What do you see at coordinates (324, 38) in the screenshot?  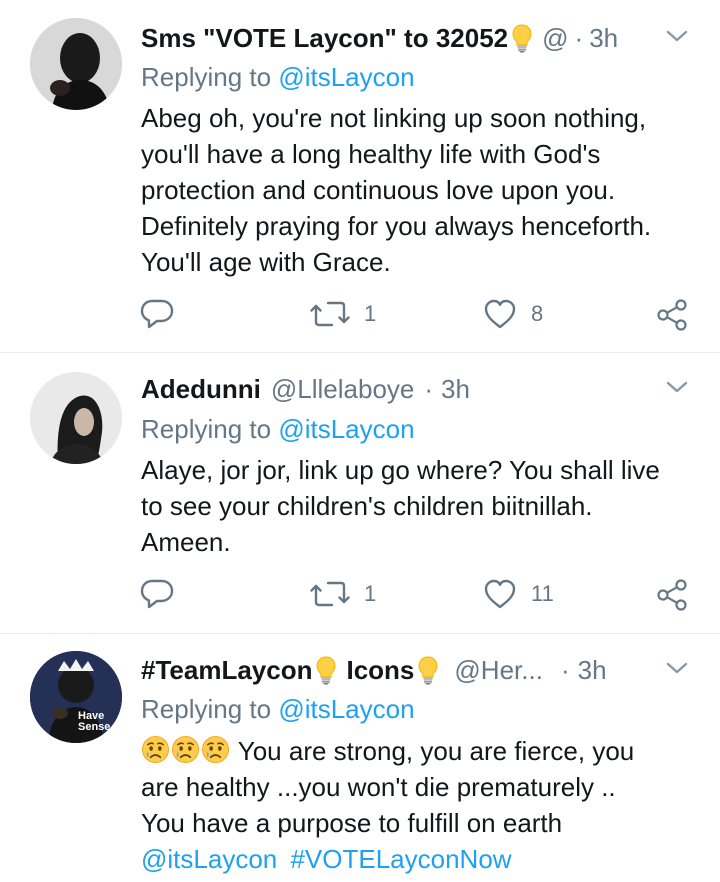 I see `display-name: Sms "VOTE Laycon" to 32052` at bounding box center [324, 38].